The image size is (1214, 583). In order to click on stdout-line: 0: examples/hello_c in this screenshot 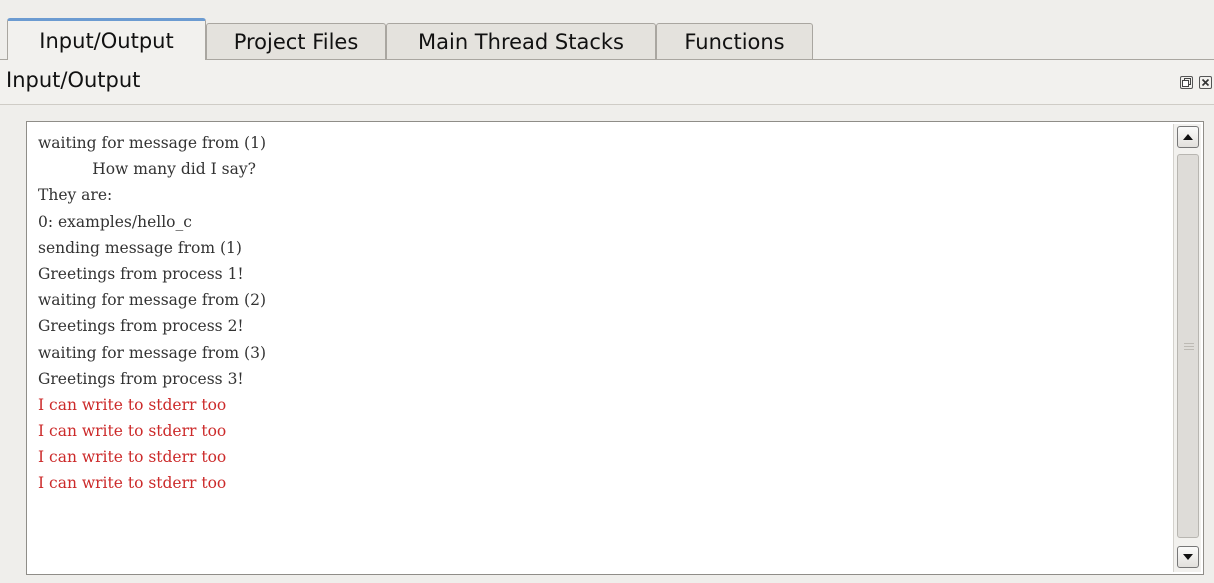, I will do `click(115, 221)`.